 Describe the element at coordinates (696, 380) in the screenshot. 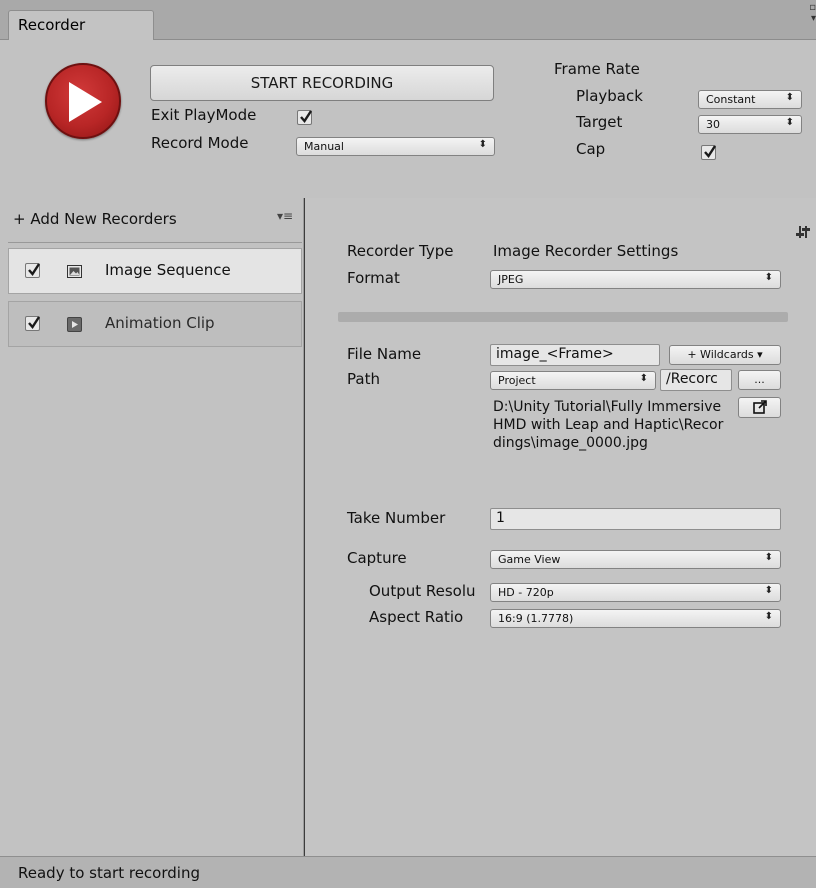

I see `path-subfolder-input: /Recorc` at that location.